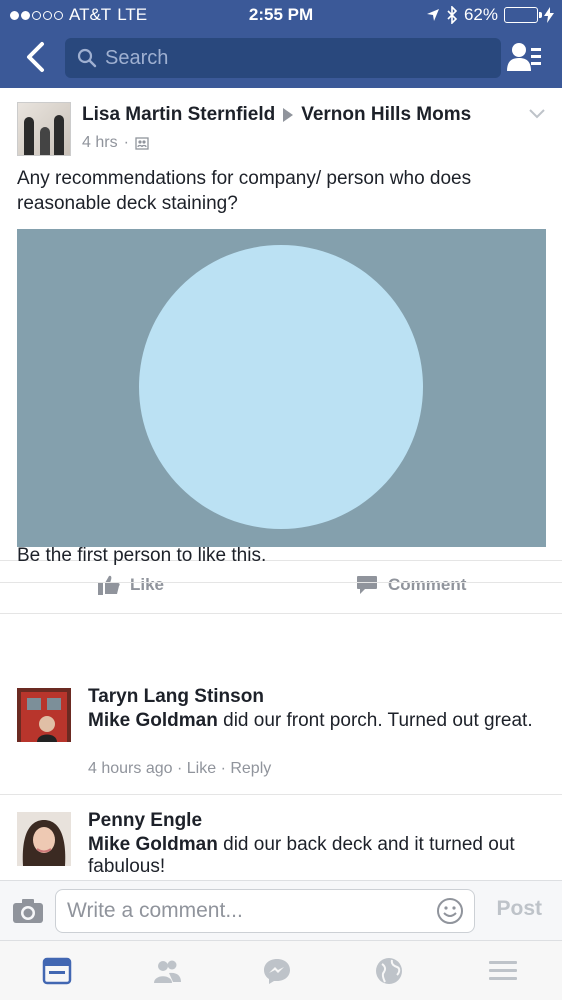 This screenshot has height=1000, width=562. Describe the element at coordinates (44, 129) in the screenshot. I see `author-avatar` at that location.